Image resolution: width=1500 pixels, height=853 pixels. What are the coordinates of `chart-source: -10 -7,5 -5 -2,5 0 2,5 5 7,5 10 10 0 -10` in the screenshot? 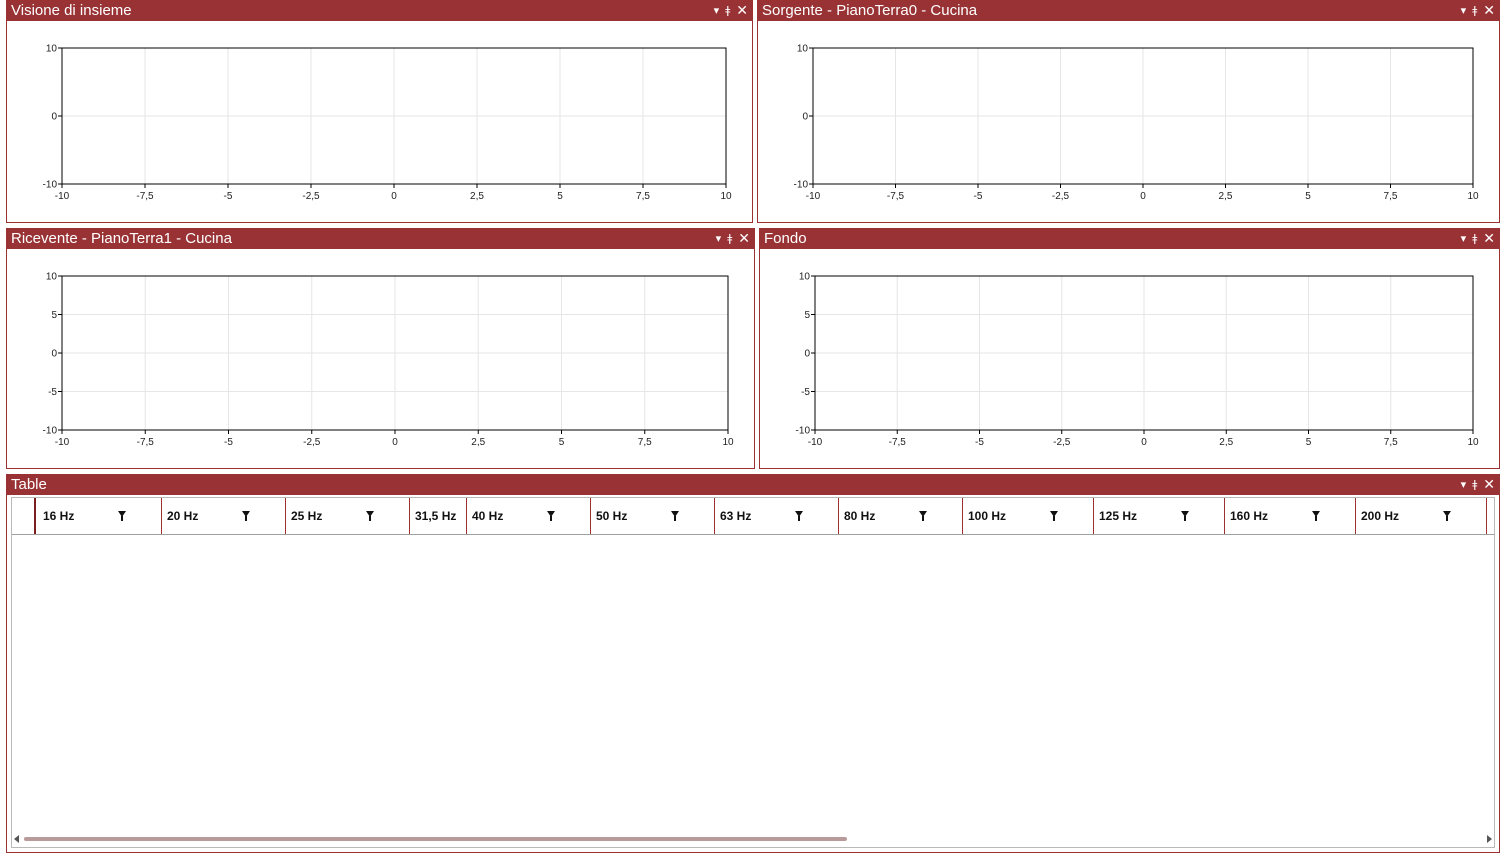 It's located at (1136, 123).